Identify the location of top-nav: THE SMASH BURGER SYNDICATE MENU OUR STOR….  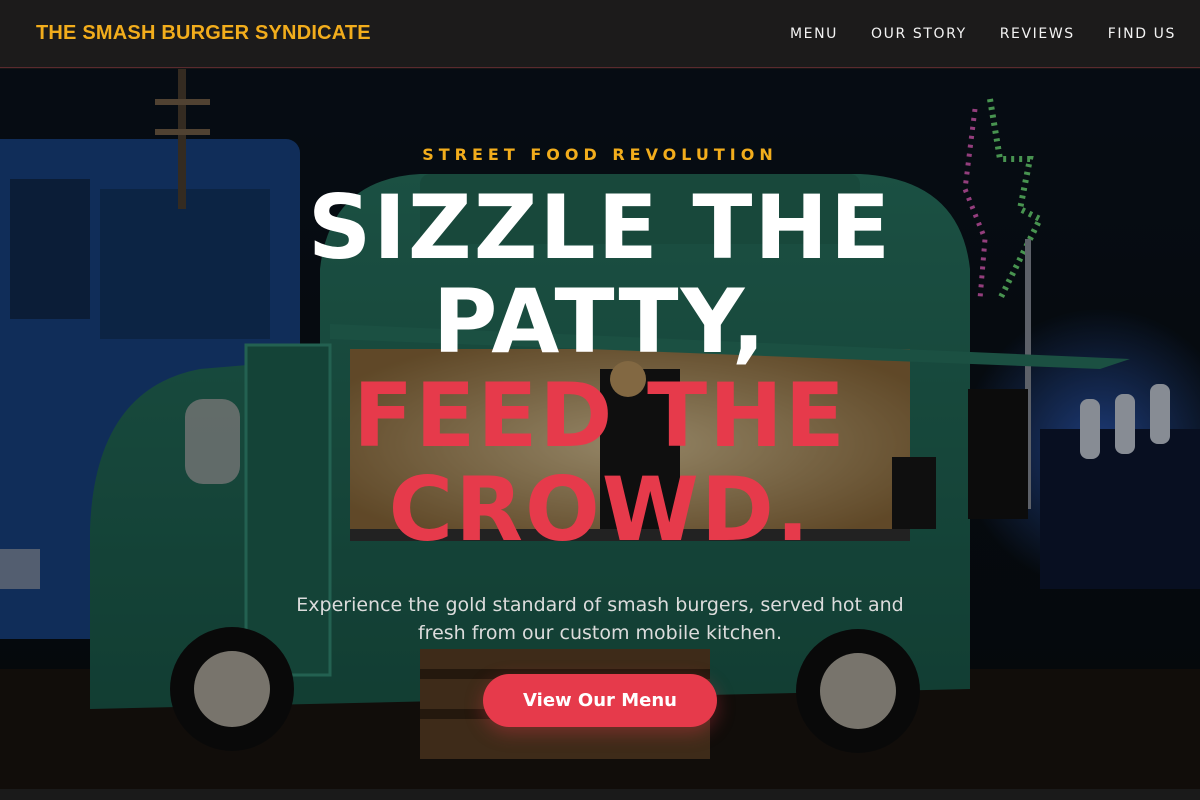
(600, 34).